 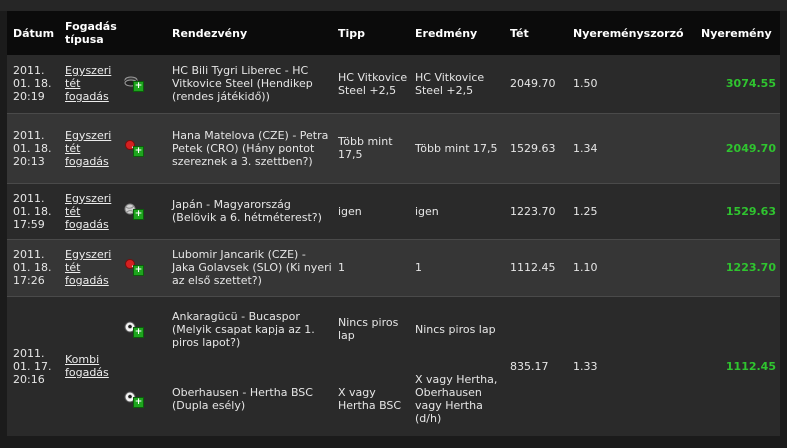 What do you see at coordinates (33, 33) in the screenshot?
I see `header-date: Dátum` at bounding box center [33, 33].